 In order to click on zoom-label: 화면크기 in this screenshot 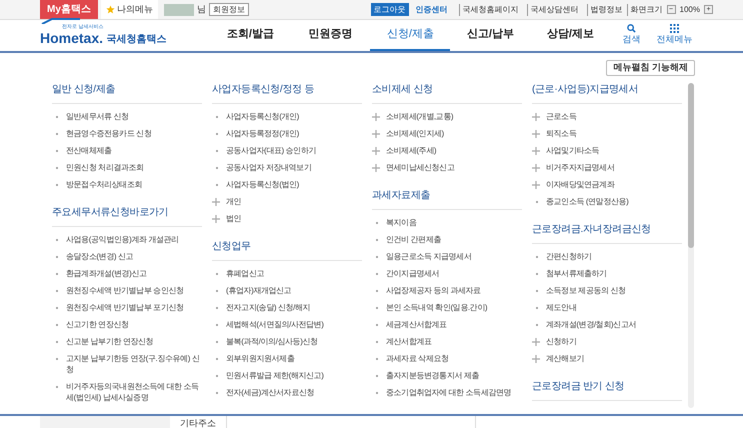, I will do `click(644, 10)`.